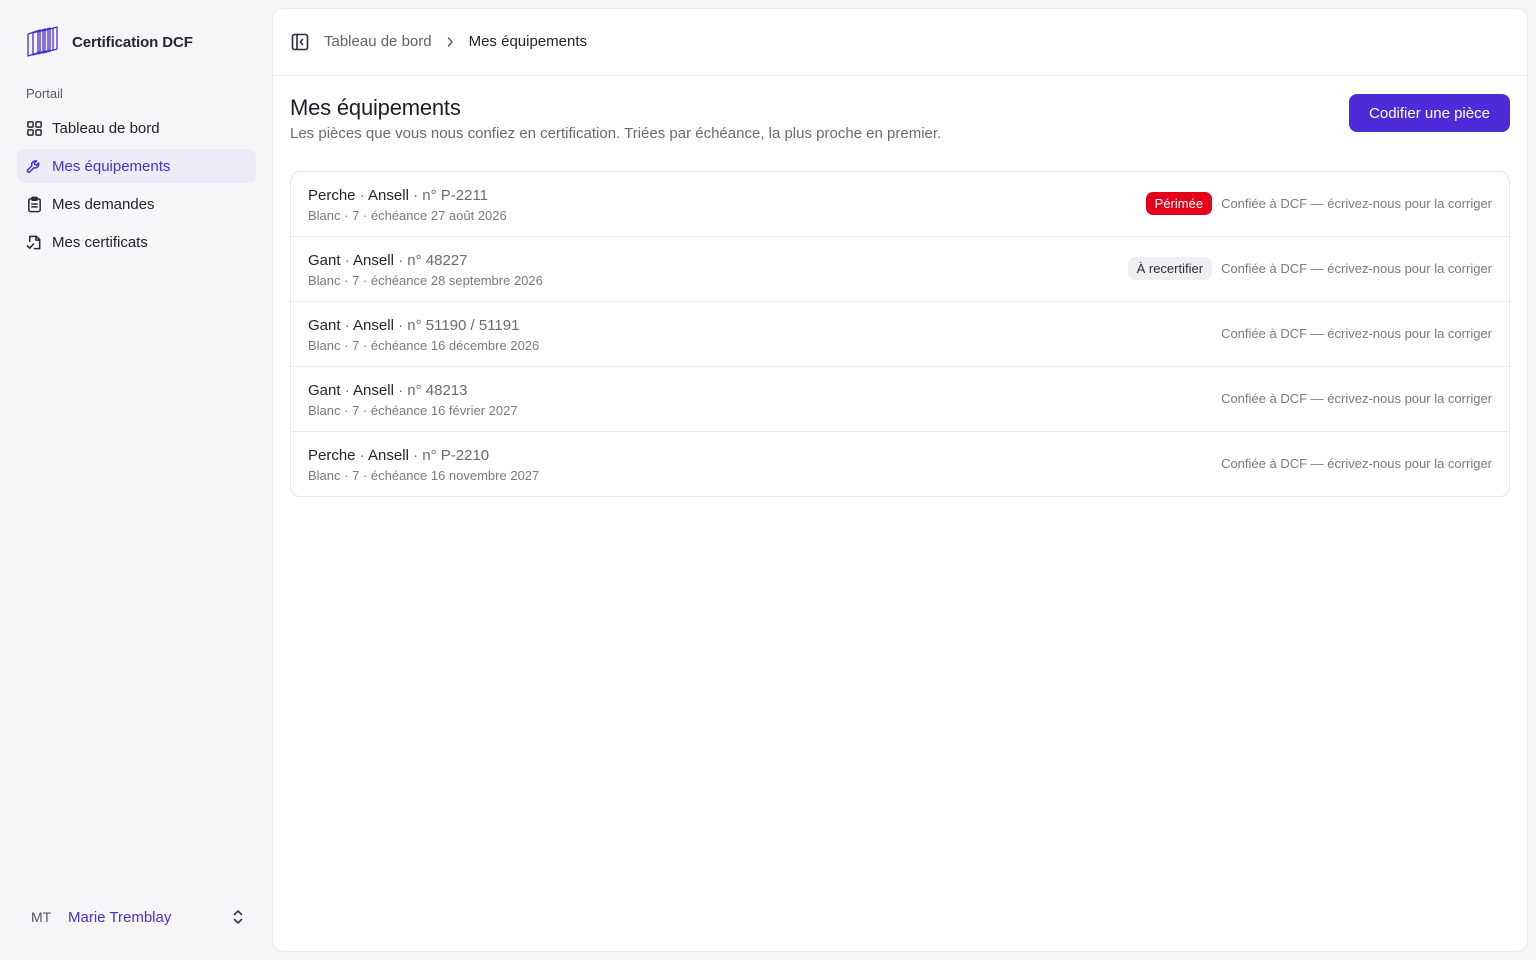  I want to click on equipment-title: Perche · Ansell · n° P-2211, so click(398, 195).